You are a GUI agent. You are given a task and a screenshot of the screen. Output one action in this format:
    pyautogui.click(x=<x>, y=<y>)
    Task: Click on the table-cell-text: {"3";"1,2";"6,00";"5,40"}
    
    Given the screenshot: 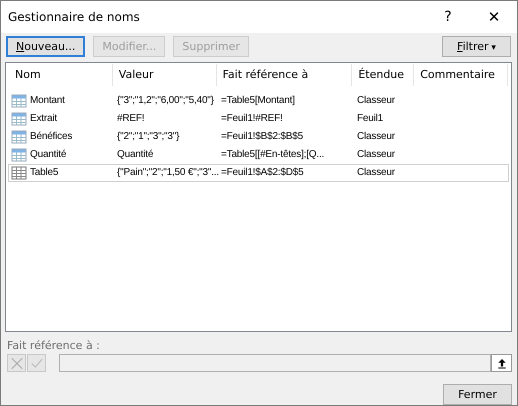 What is the action you would take?
    pyautogui.click(x=165, y=100)
    